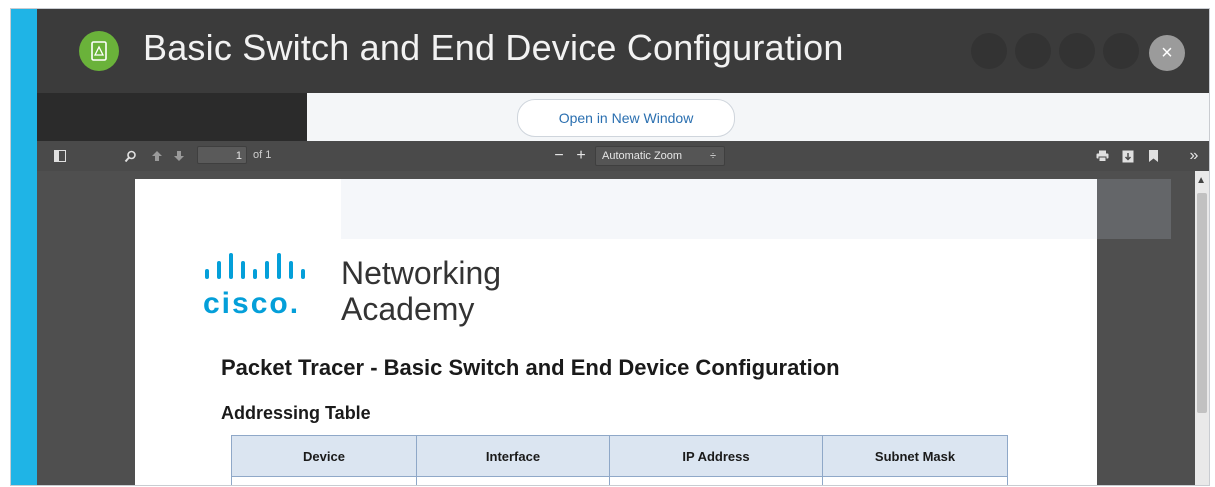  I want to click on scroll-up-icon: ▲, so click(1201, 180).